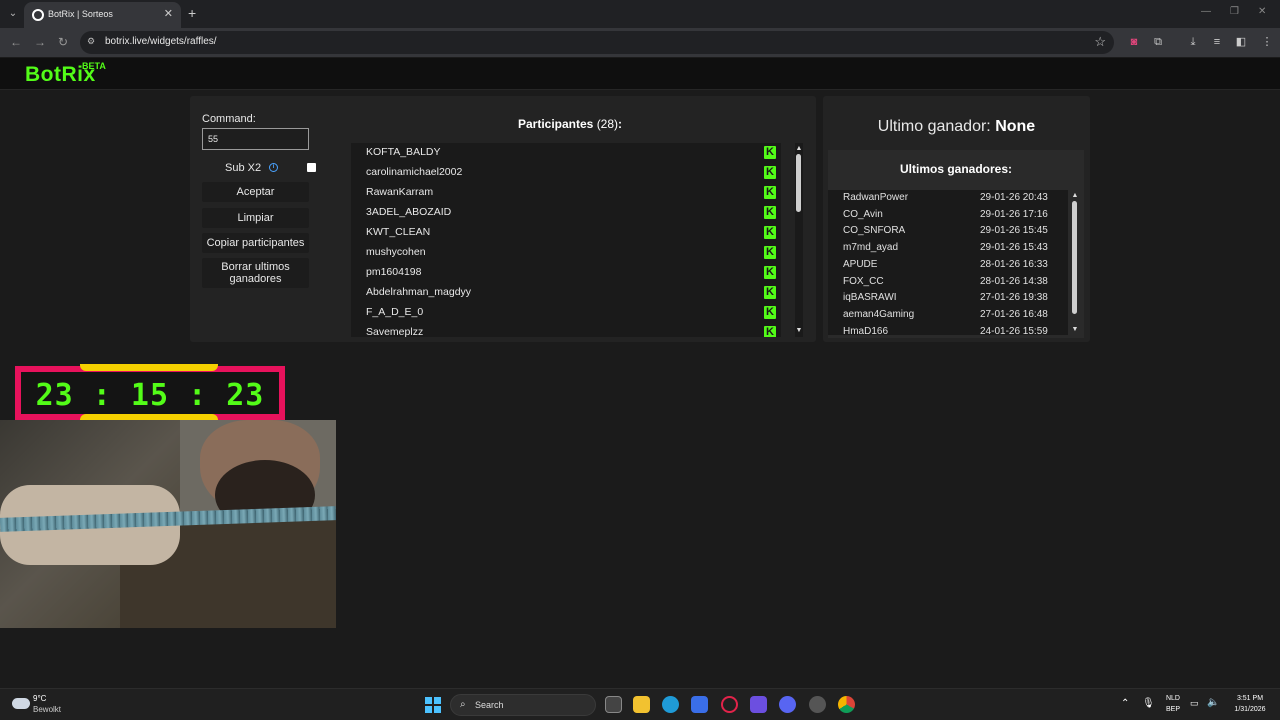  What do you see at coordinates (787, 704) in the screenshot?
I see `discord-icon` at bounding box center [787, 704].